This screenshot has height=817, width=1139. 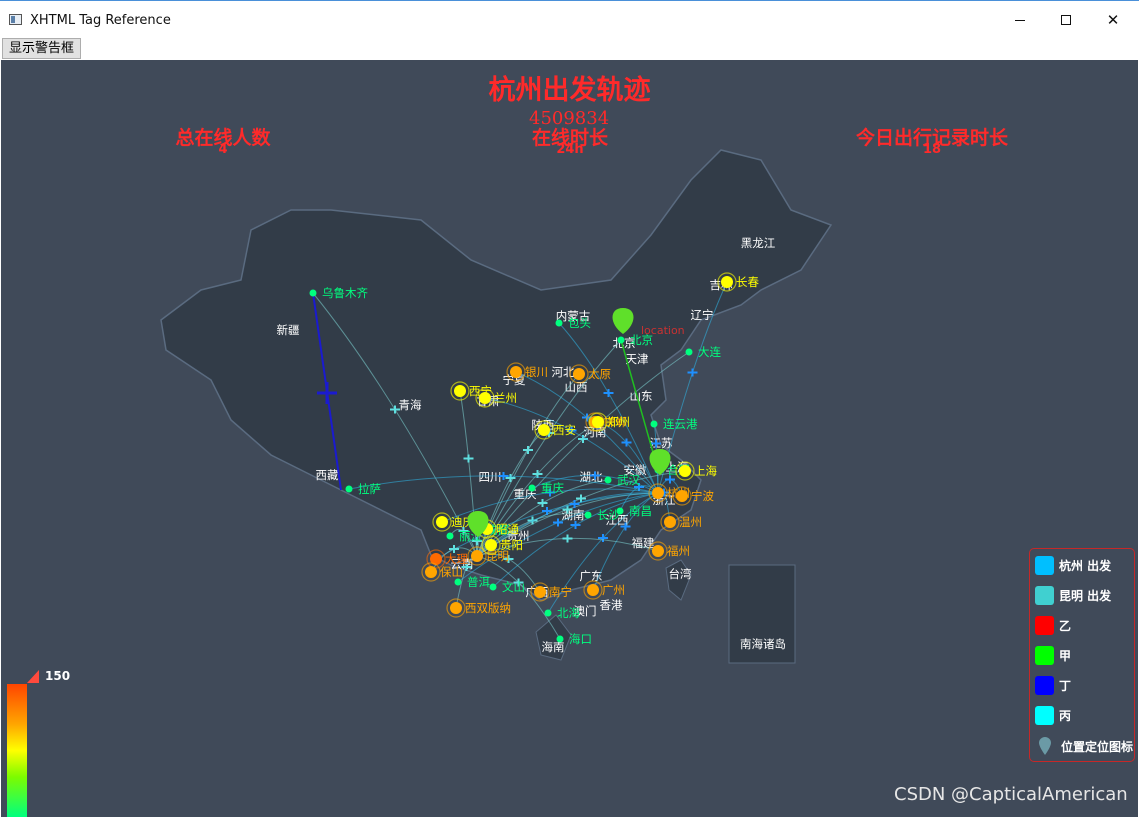 What do you see at coordinates (579, 323) in the screenshot?
I see `city-label: 包头` at bounding box center [579, 323].